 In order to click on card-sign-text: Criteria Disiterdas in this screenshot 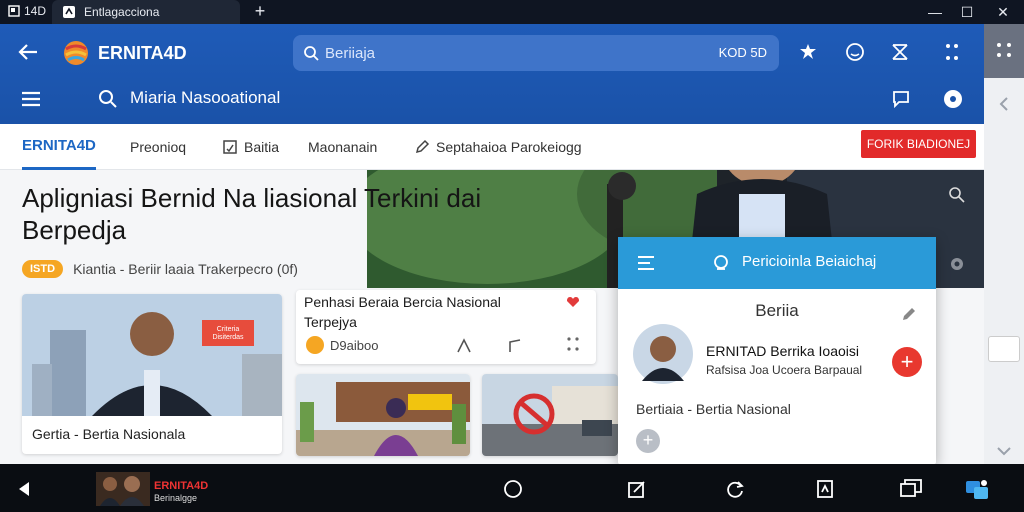, I will do `click(228, 333)`.